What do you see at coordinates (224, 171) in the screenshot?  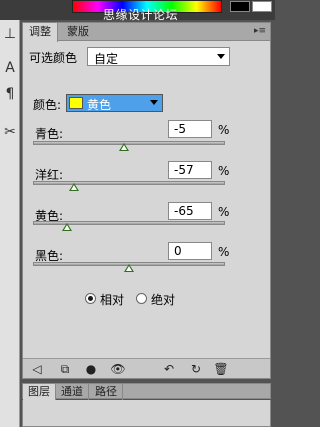 I see `magenta-unit: %` at bounding box center [224, 171].